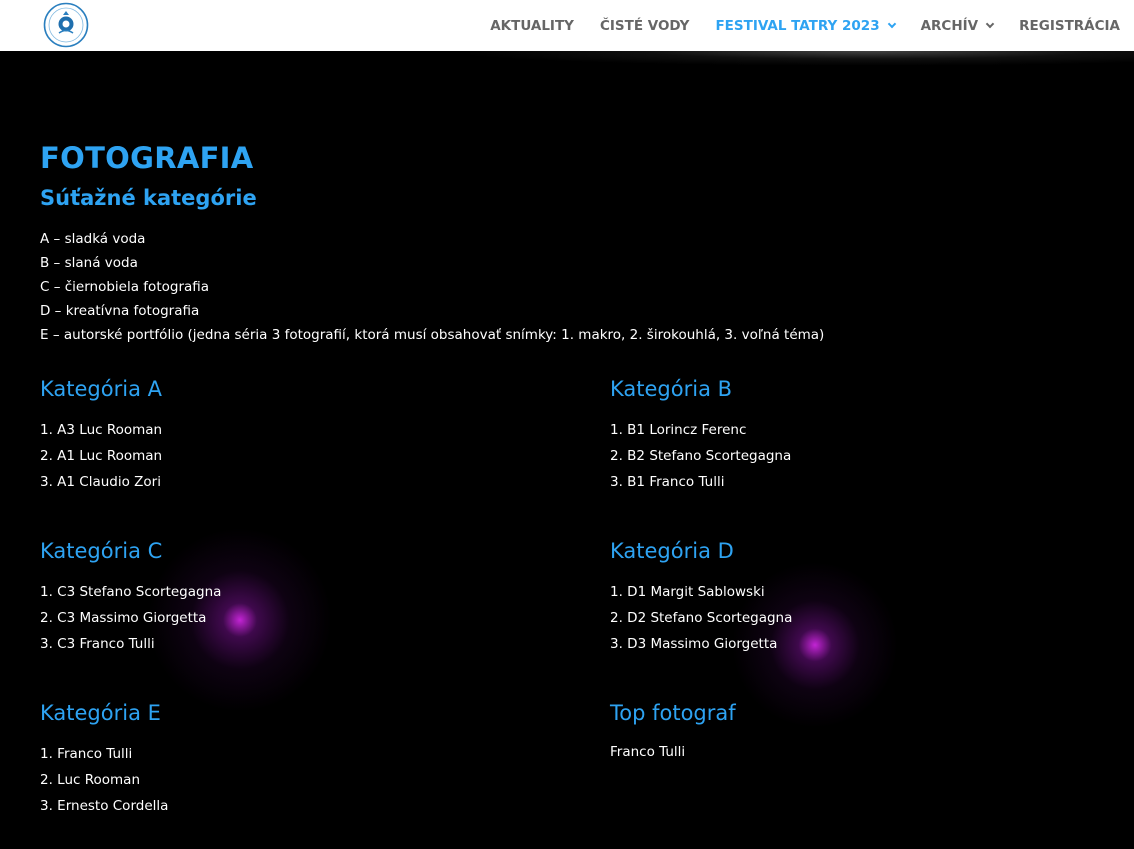 This screenshot has height=849, width=1134. What do you see at coordinates (100, 482) in the screenshot?
I see `result-item: 3. A1 Claudio Zori` at bounding box center [100, 482].